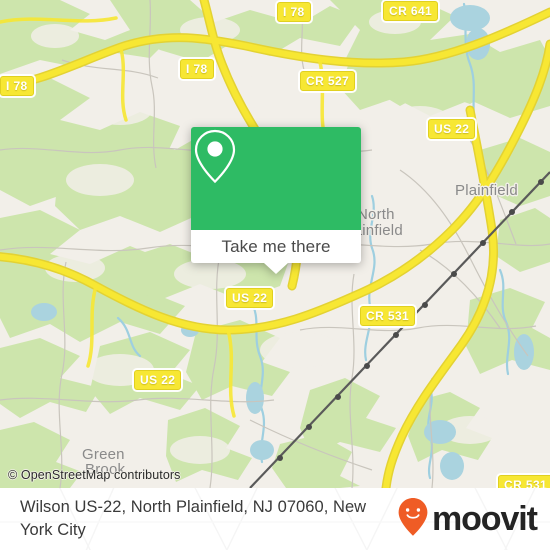 The height and width of the screenshot is (550, 550). What do you see at coordinates (294, 12) in the screenshot?
I see `shield-i-78-top: I 78` at bounding box center [294, 12].